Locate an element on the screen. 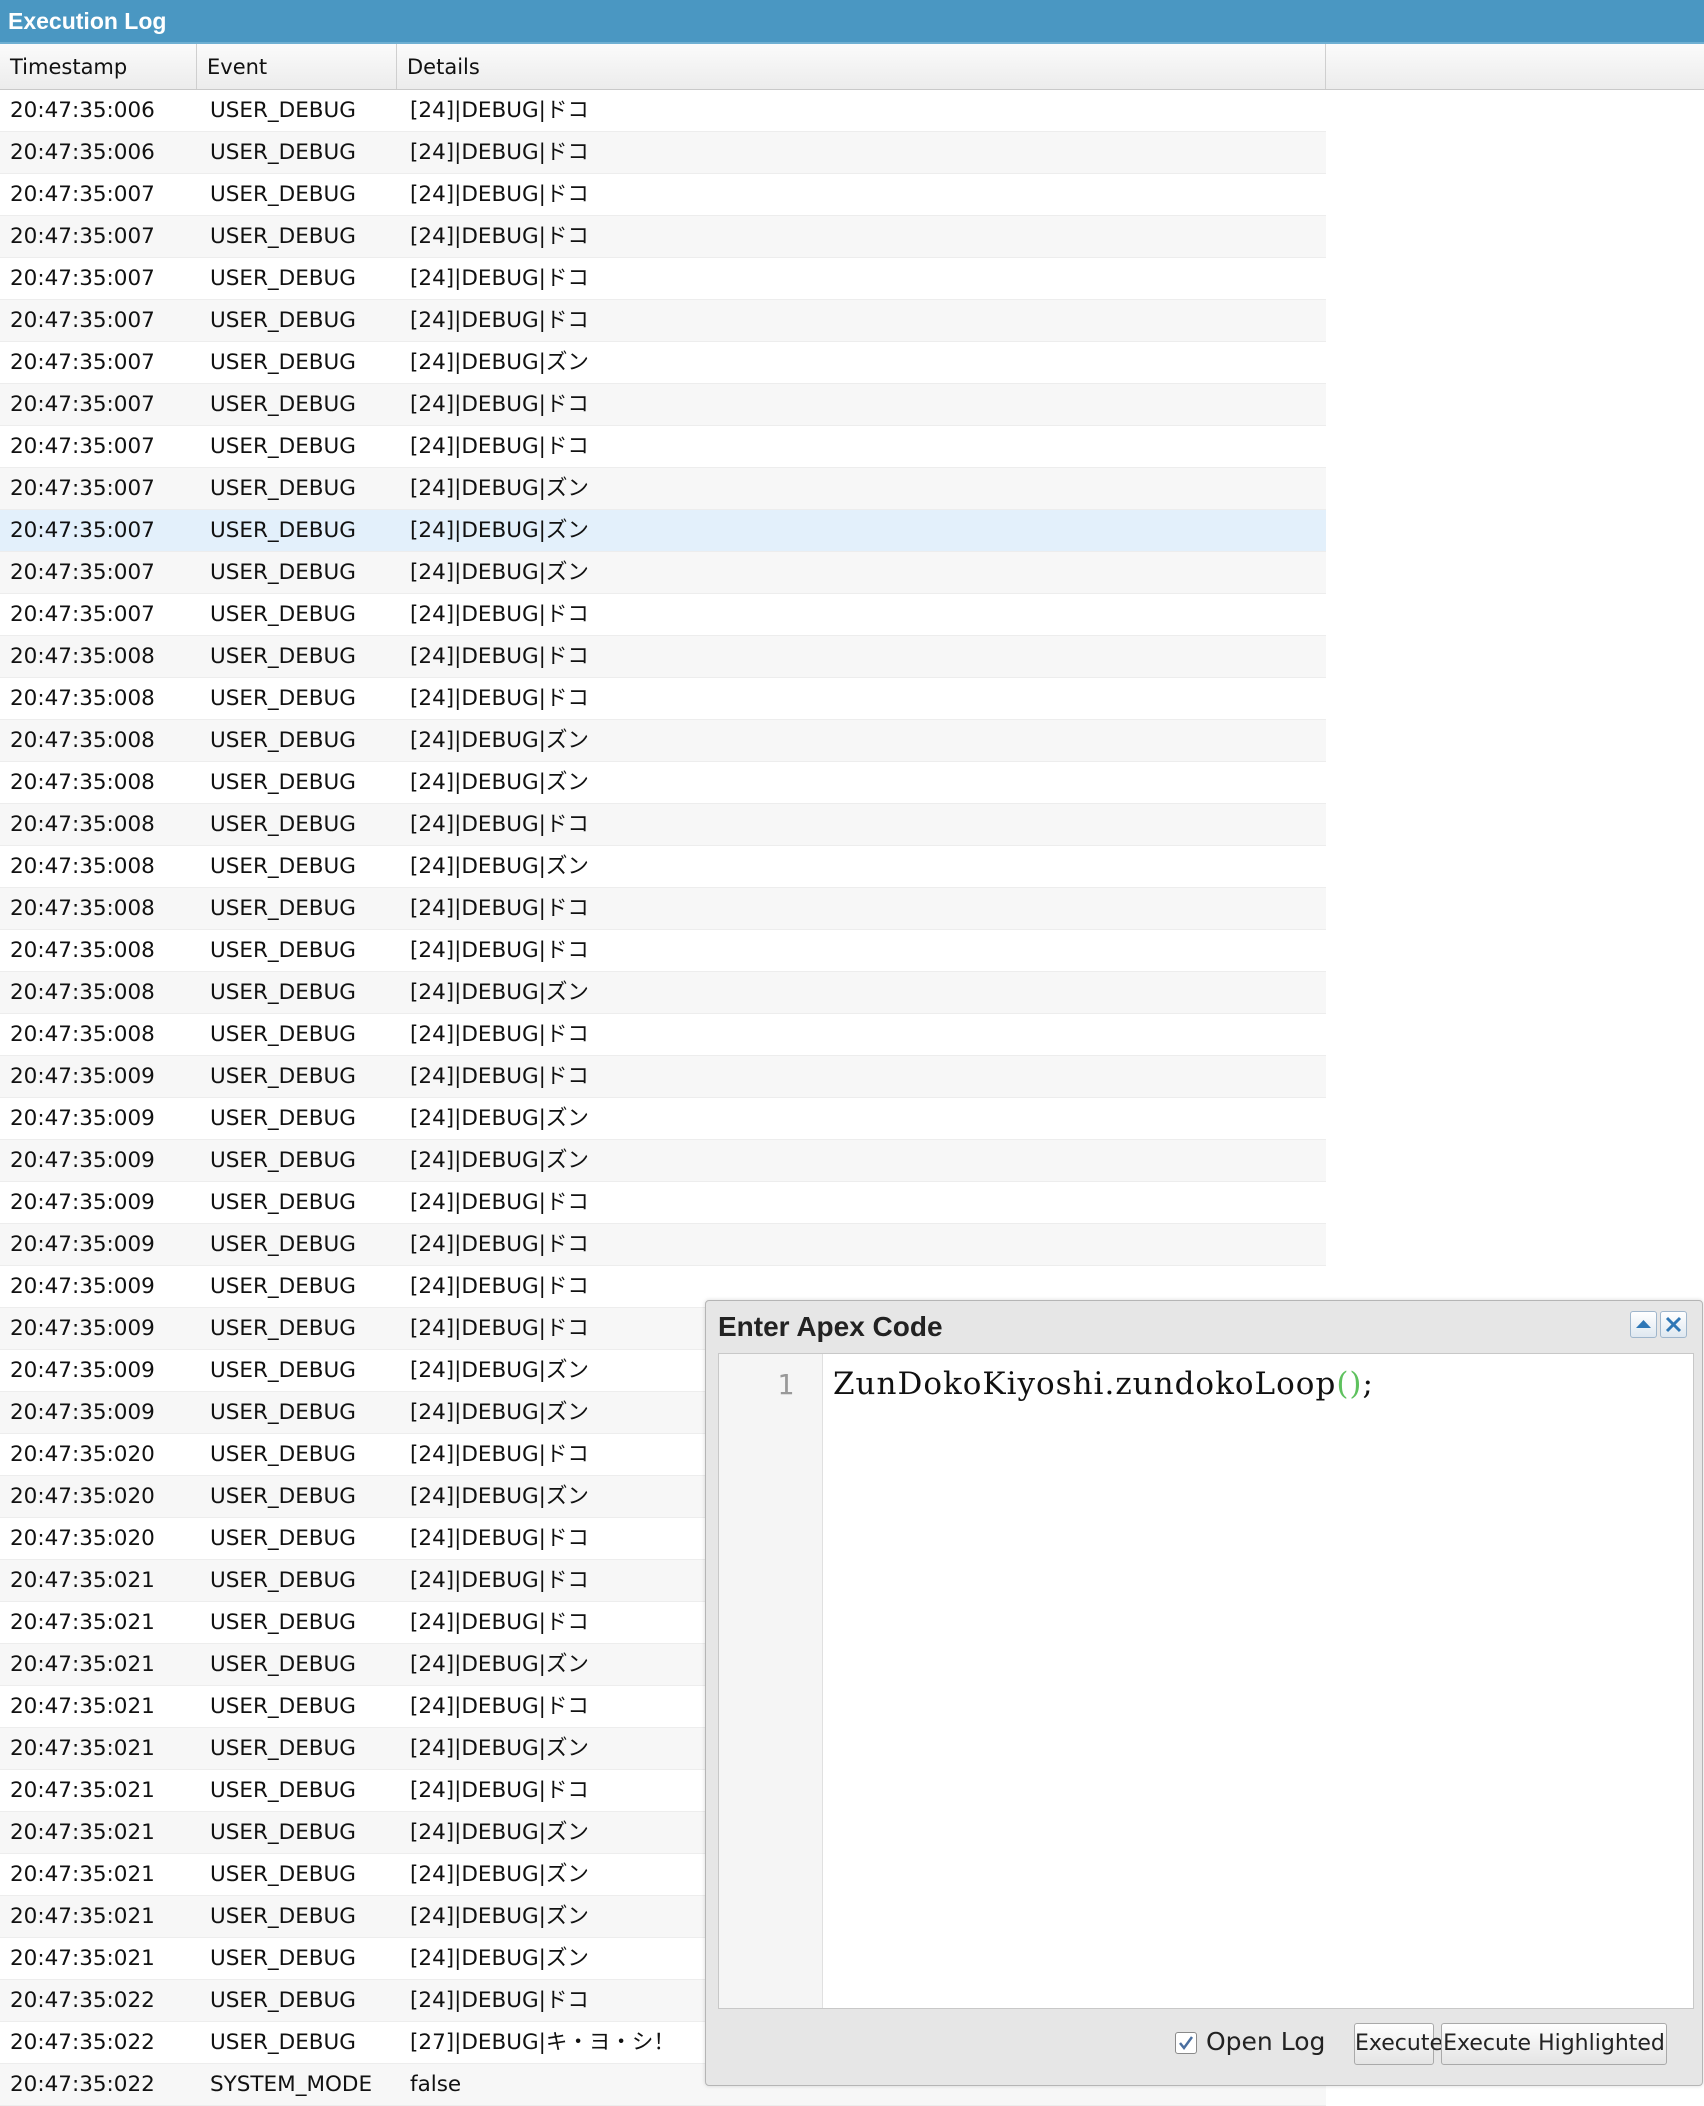  cell-details: false is located at coordinates (436, 2084).